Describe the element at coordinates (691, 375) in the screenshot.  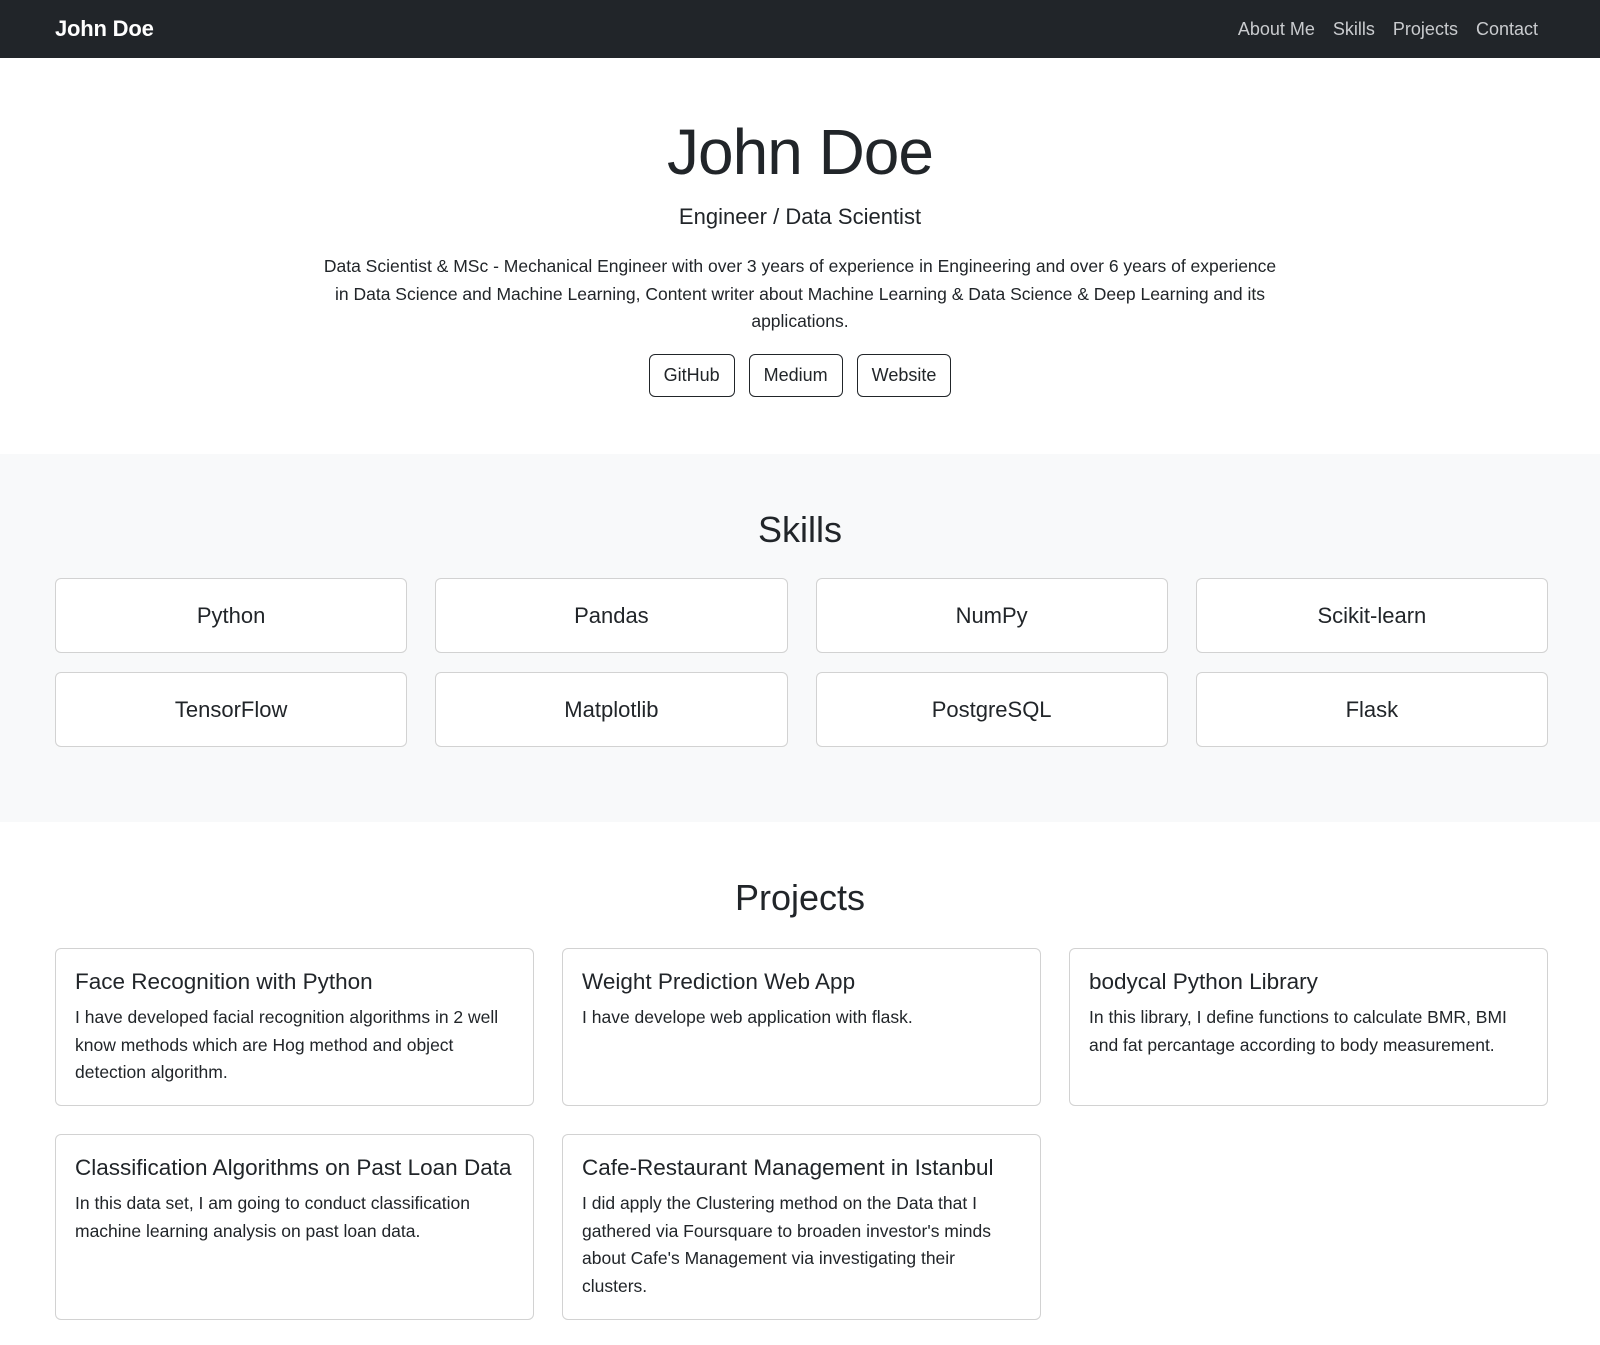
I see `github-button: GitHub` at that location.